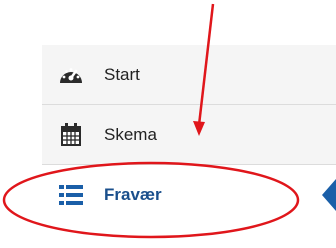 This screenshot has width=336, height=248. What do you see at coordinates (122, 74) in the screenshot?
I see `sidebar-item-label: Start` at bounding box center [122, 74].